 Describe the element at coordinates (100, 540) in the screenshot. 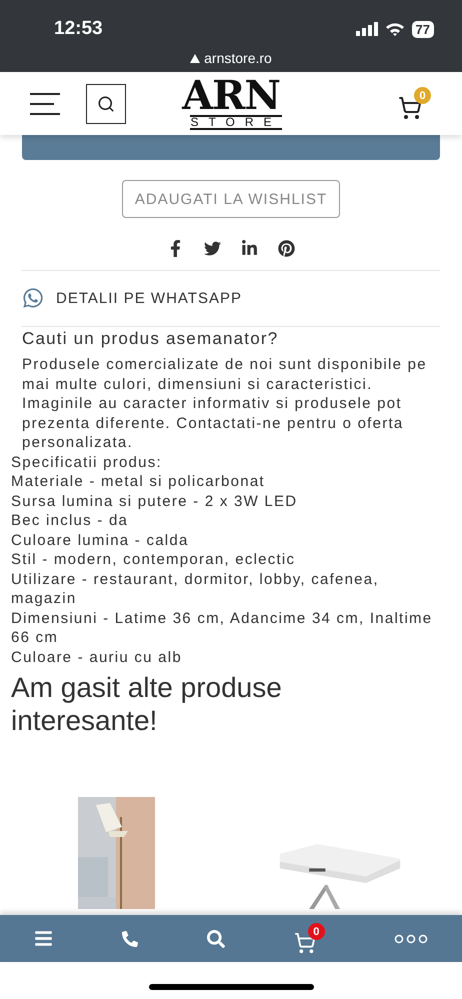

I see `spec-line: Culoare lumina - calda` at that location.